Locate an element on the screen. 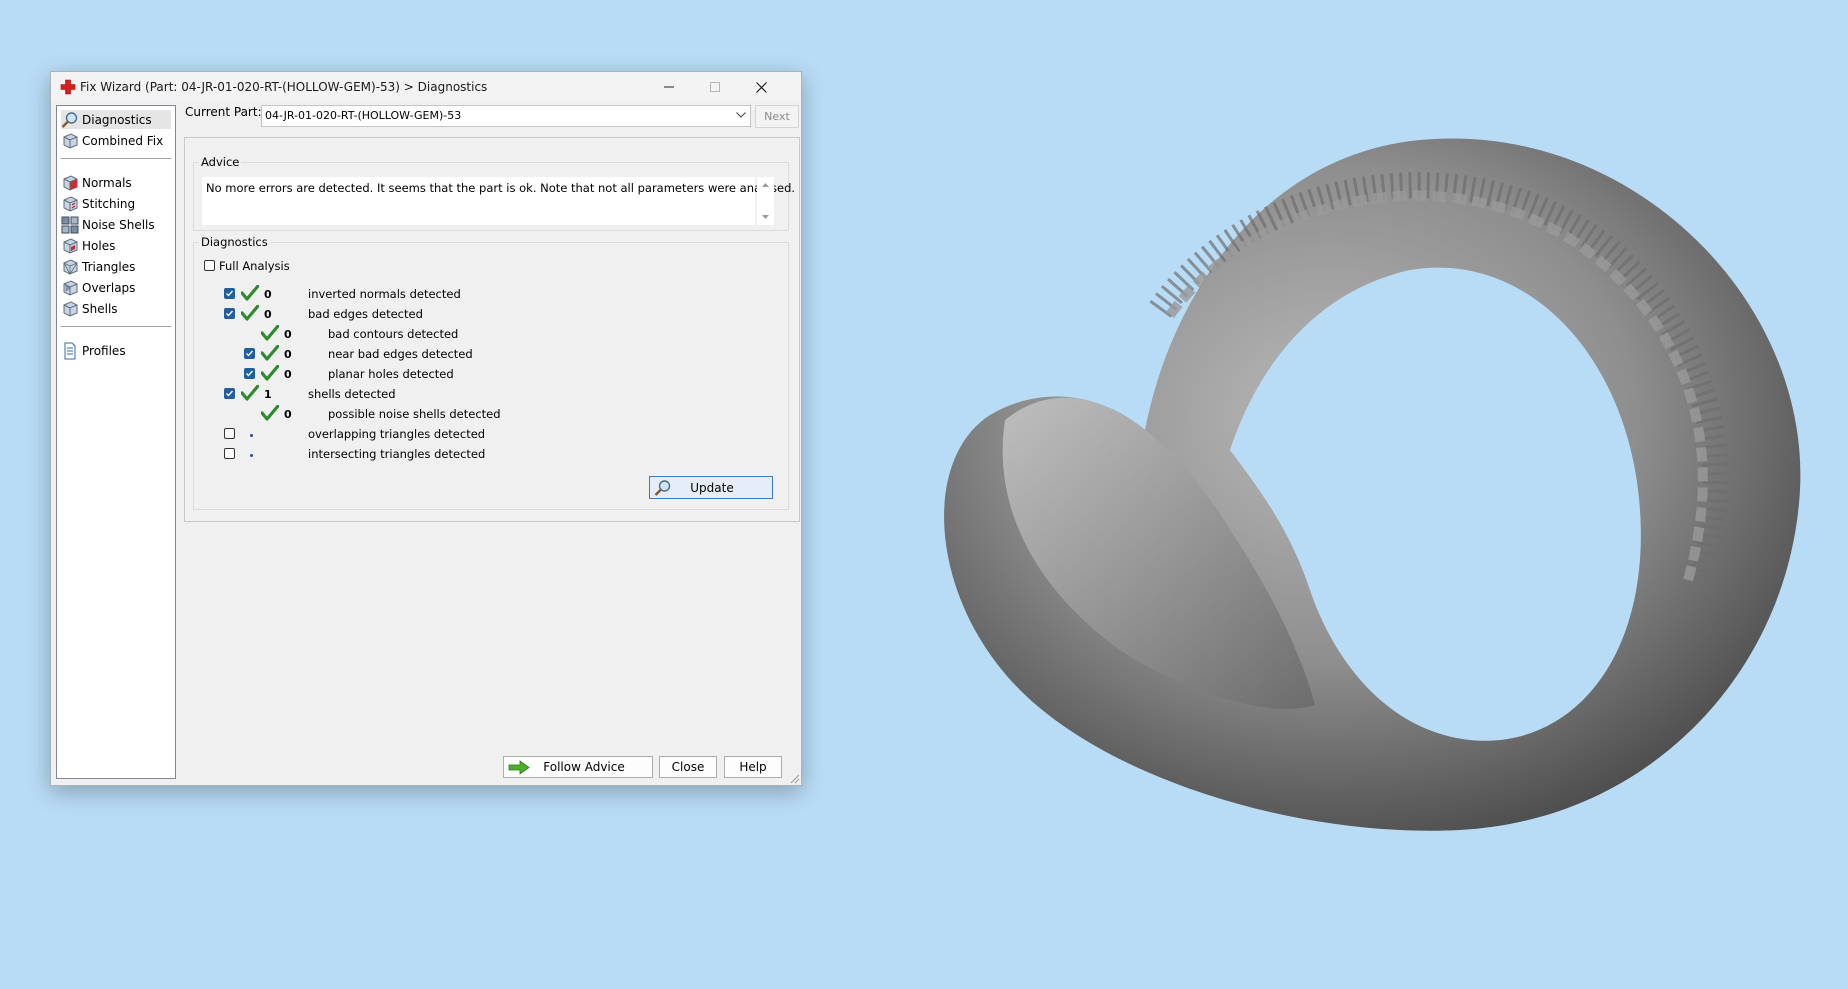 Image resolution: width=1848 pixels, height=989 pixels. sidebar-item-label: Holes is located at coordinates (99, 245).